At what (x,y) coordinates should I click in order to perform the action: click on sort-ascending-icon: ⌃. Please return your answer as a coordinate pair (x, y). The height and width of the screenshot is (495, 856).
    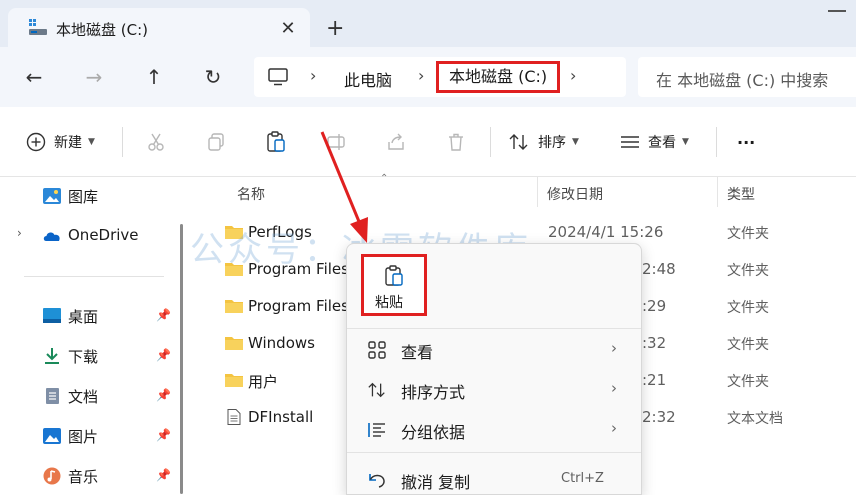
    Looking at the image, I should click on (384, 178).